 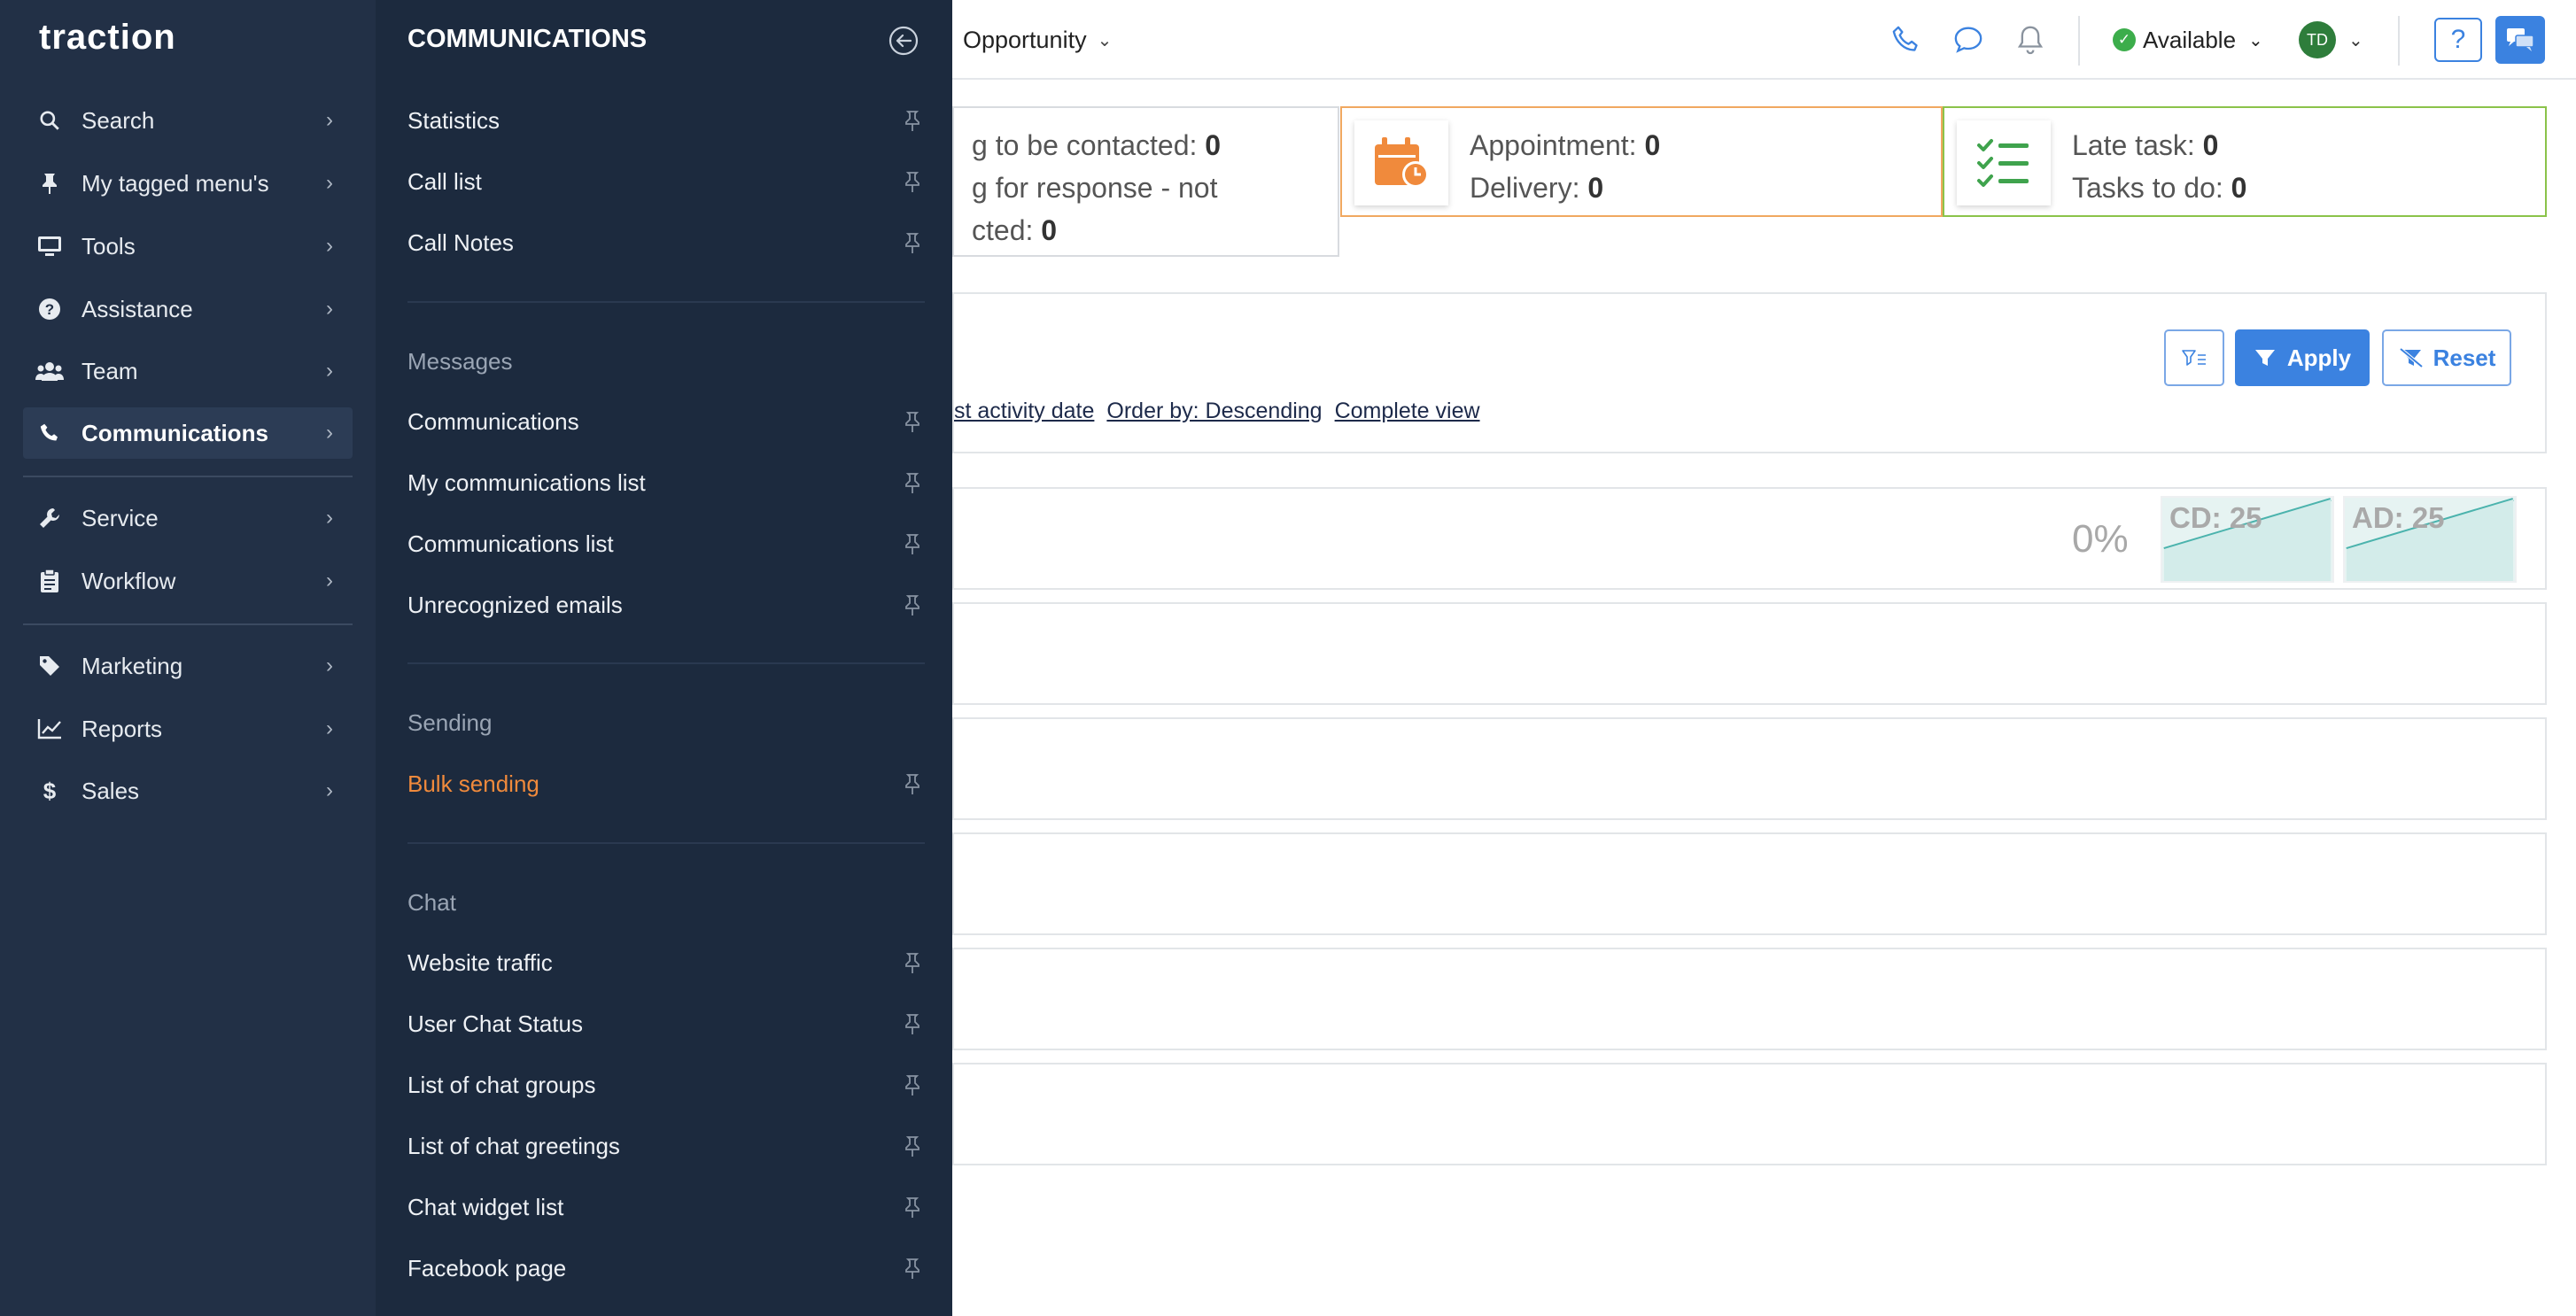 What do you see at coordinates (666, 1085) in the screenshot?
I see `submenu-item-chat-groups: List of chat groups` at bounding box center [666, 1085].